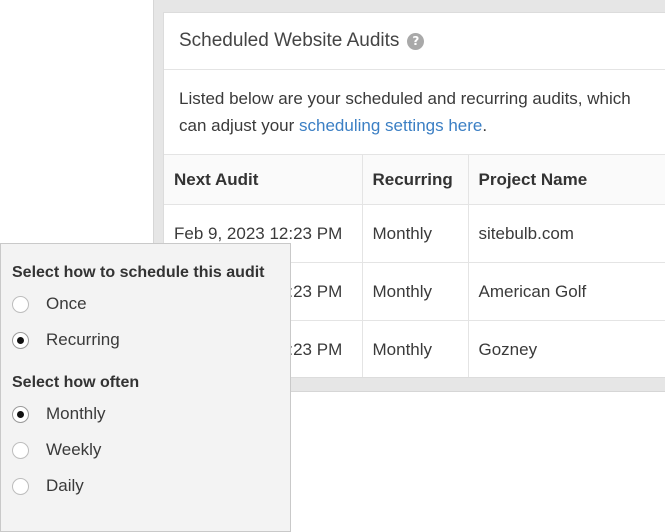  I want to click on help-icon: ?, so click(416, 41).